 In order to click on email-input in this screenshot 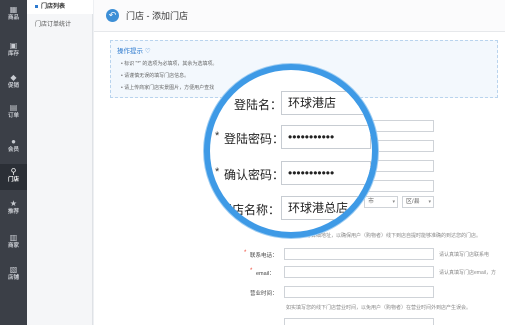, I will do `click(359, 272)`.